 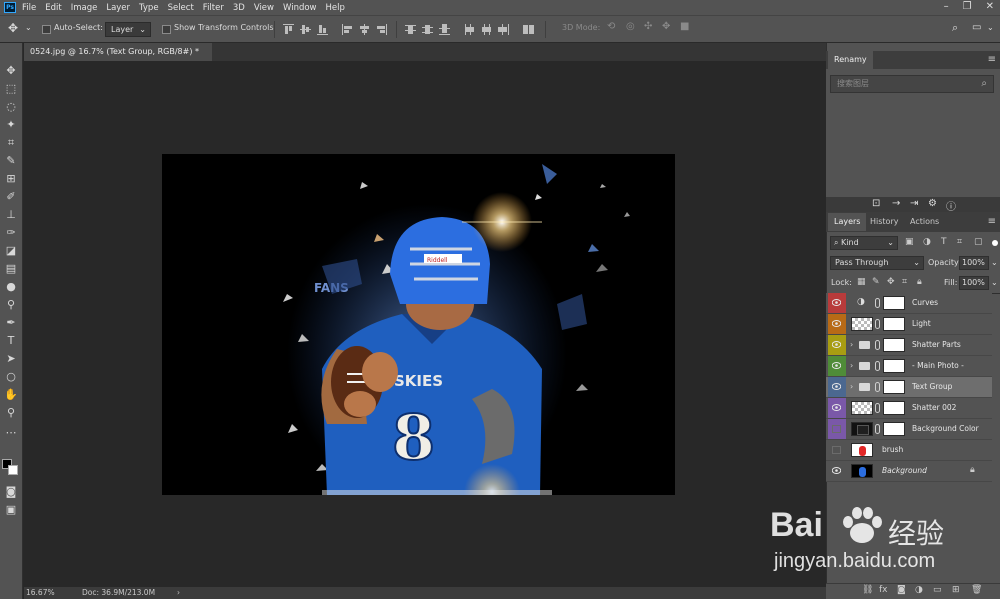 What do you see at coordinates (84, 8) in the screenshot?
I see `menu-image: Image` at bounding box center [84, 8].